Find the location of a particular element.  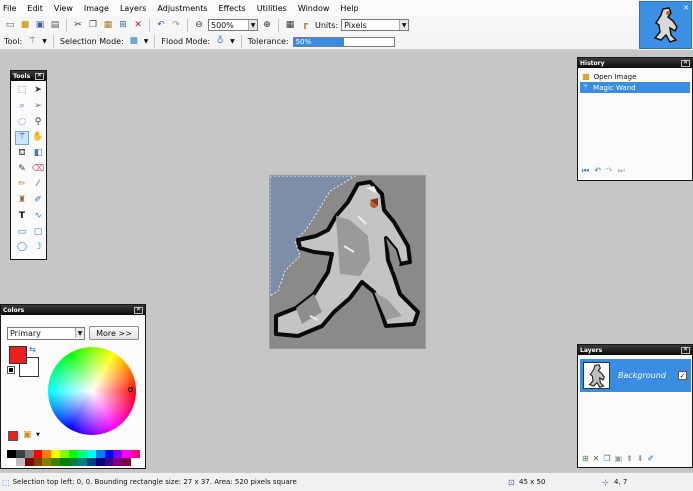

add-layer-icon: ⊞ is located at coordinates (585, 458).